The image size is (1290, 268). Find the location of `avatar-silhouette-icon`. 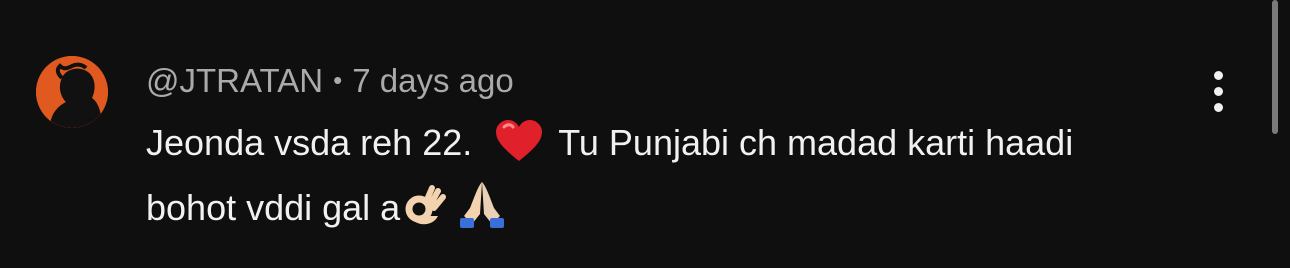

avatar-silhouette-icon is located at coordinates (72, 92).